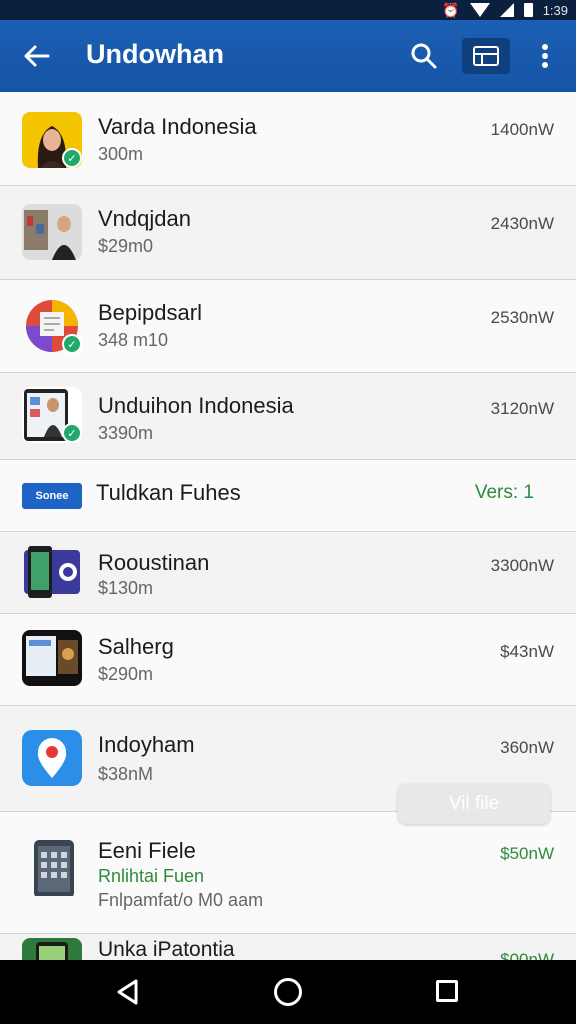  I want to click on video-tablet-icon, so click(52, 656).